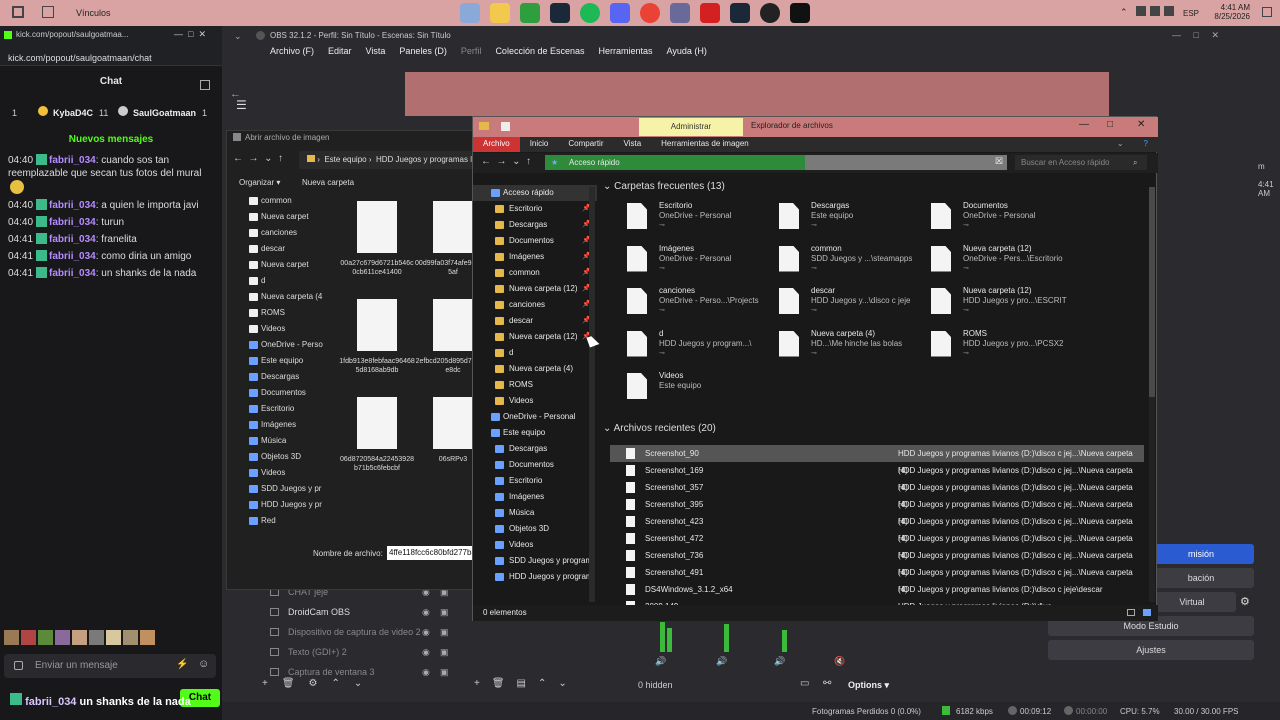 Image resolution: width=1280 pixels, height=720 pixels. I want to click on dialog-nav-item: Documentos, so click(275, 393).